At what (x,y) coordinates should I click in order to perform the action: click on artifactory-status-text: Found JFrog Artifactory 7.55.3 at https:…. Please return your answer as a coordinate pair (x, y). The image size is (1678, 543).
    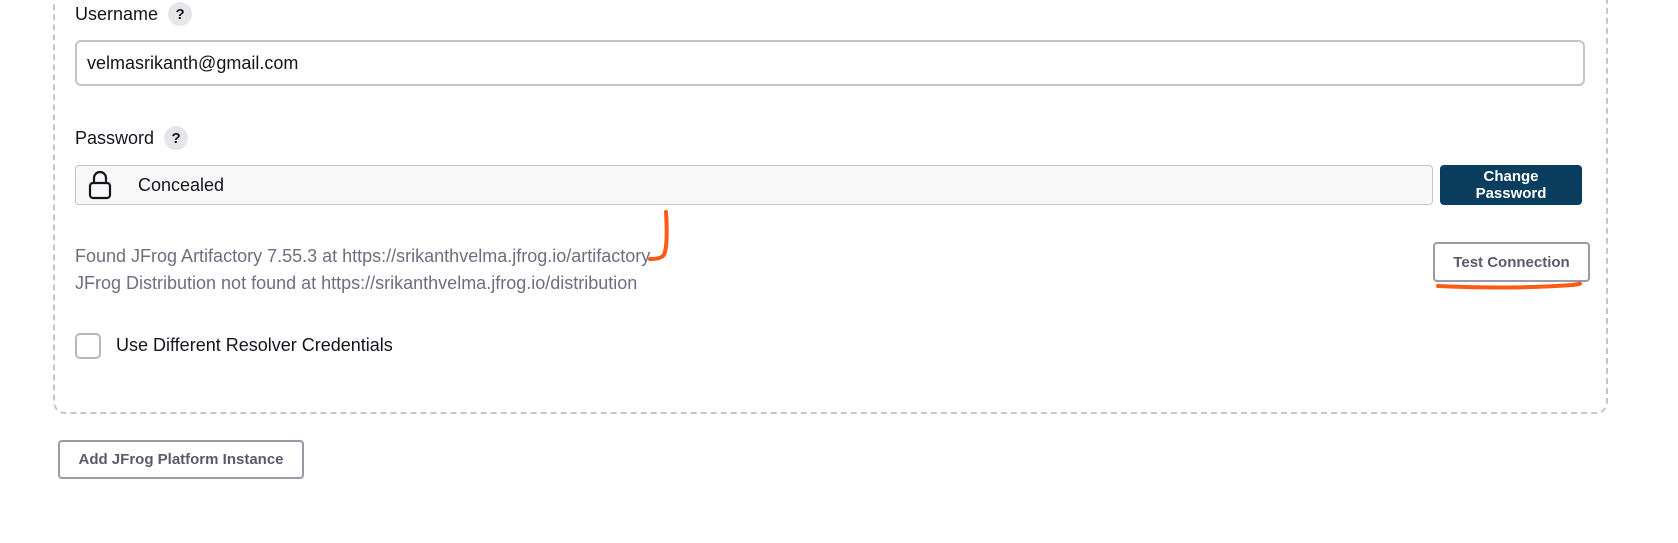
    Looking at the image, I should click on (363, 256).